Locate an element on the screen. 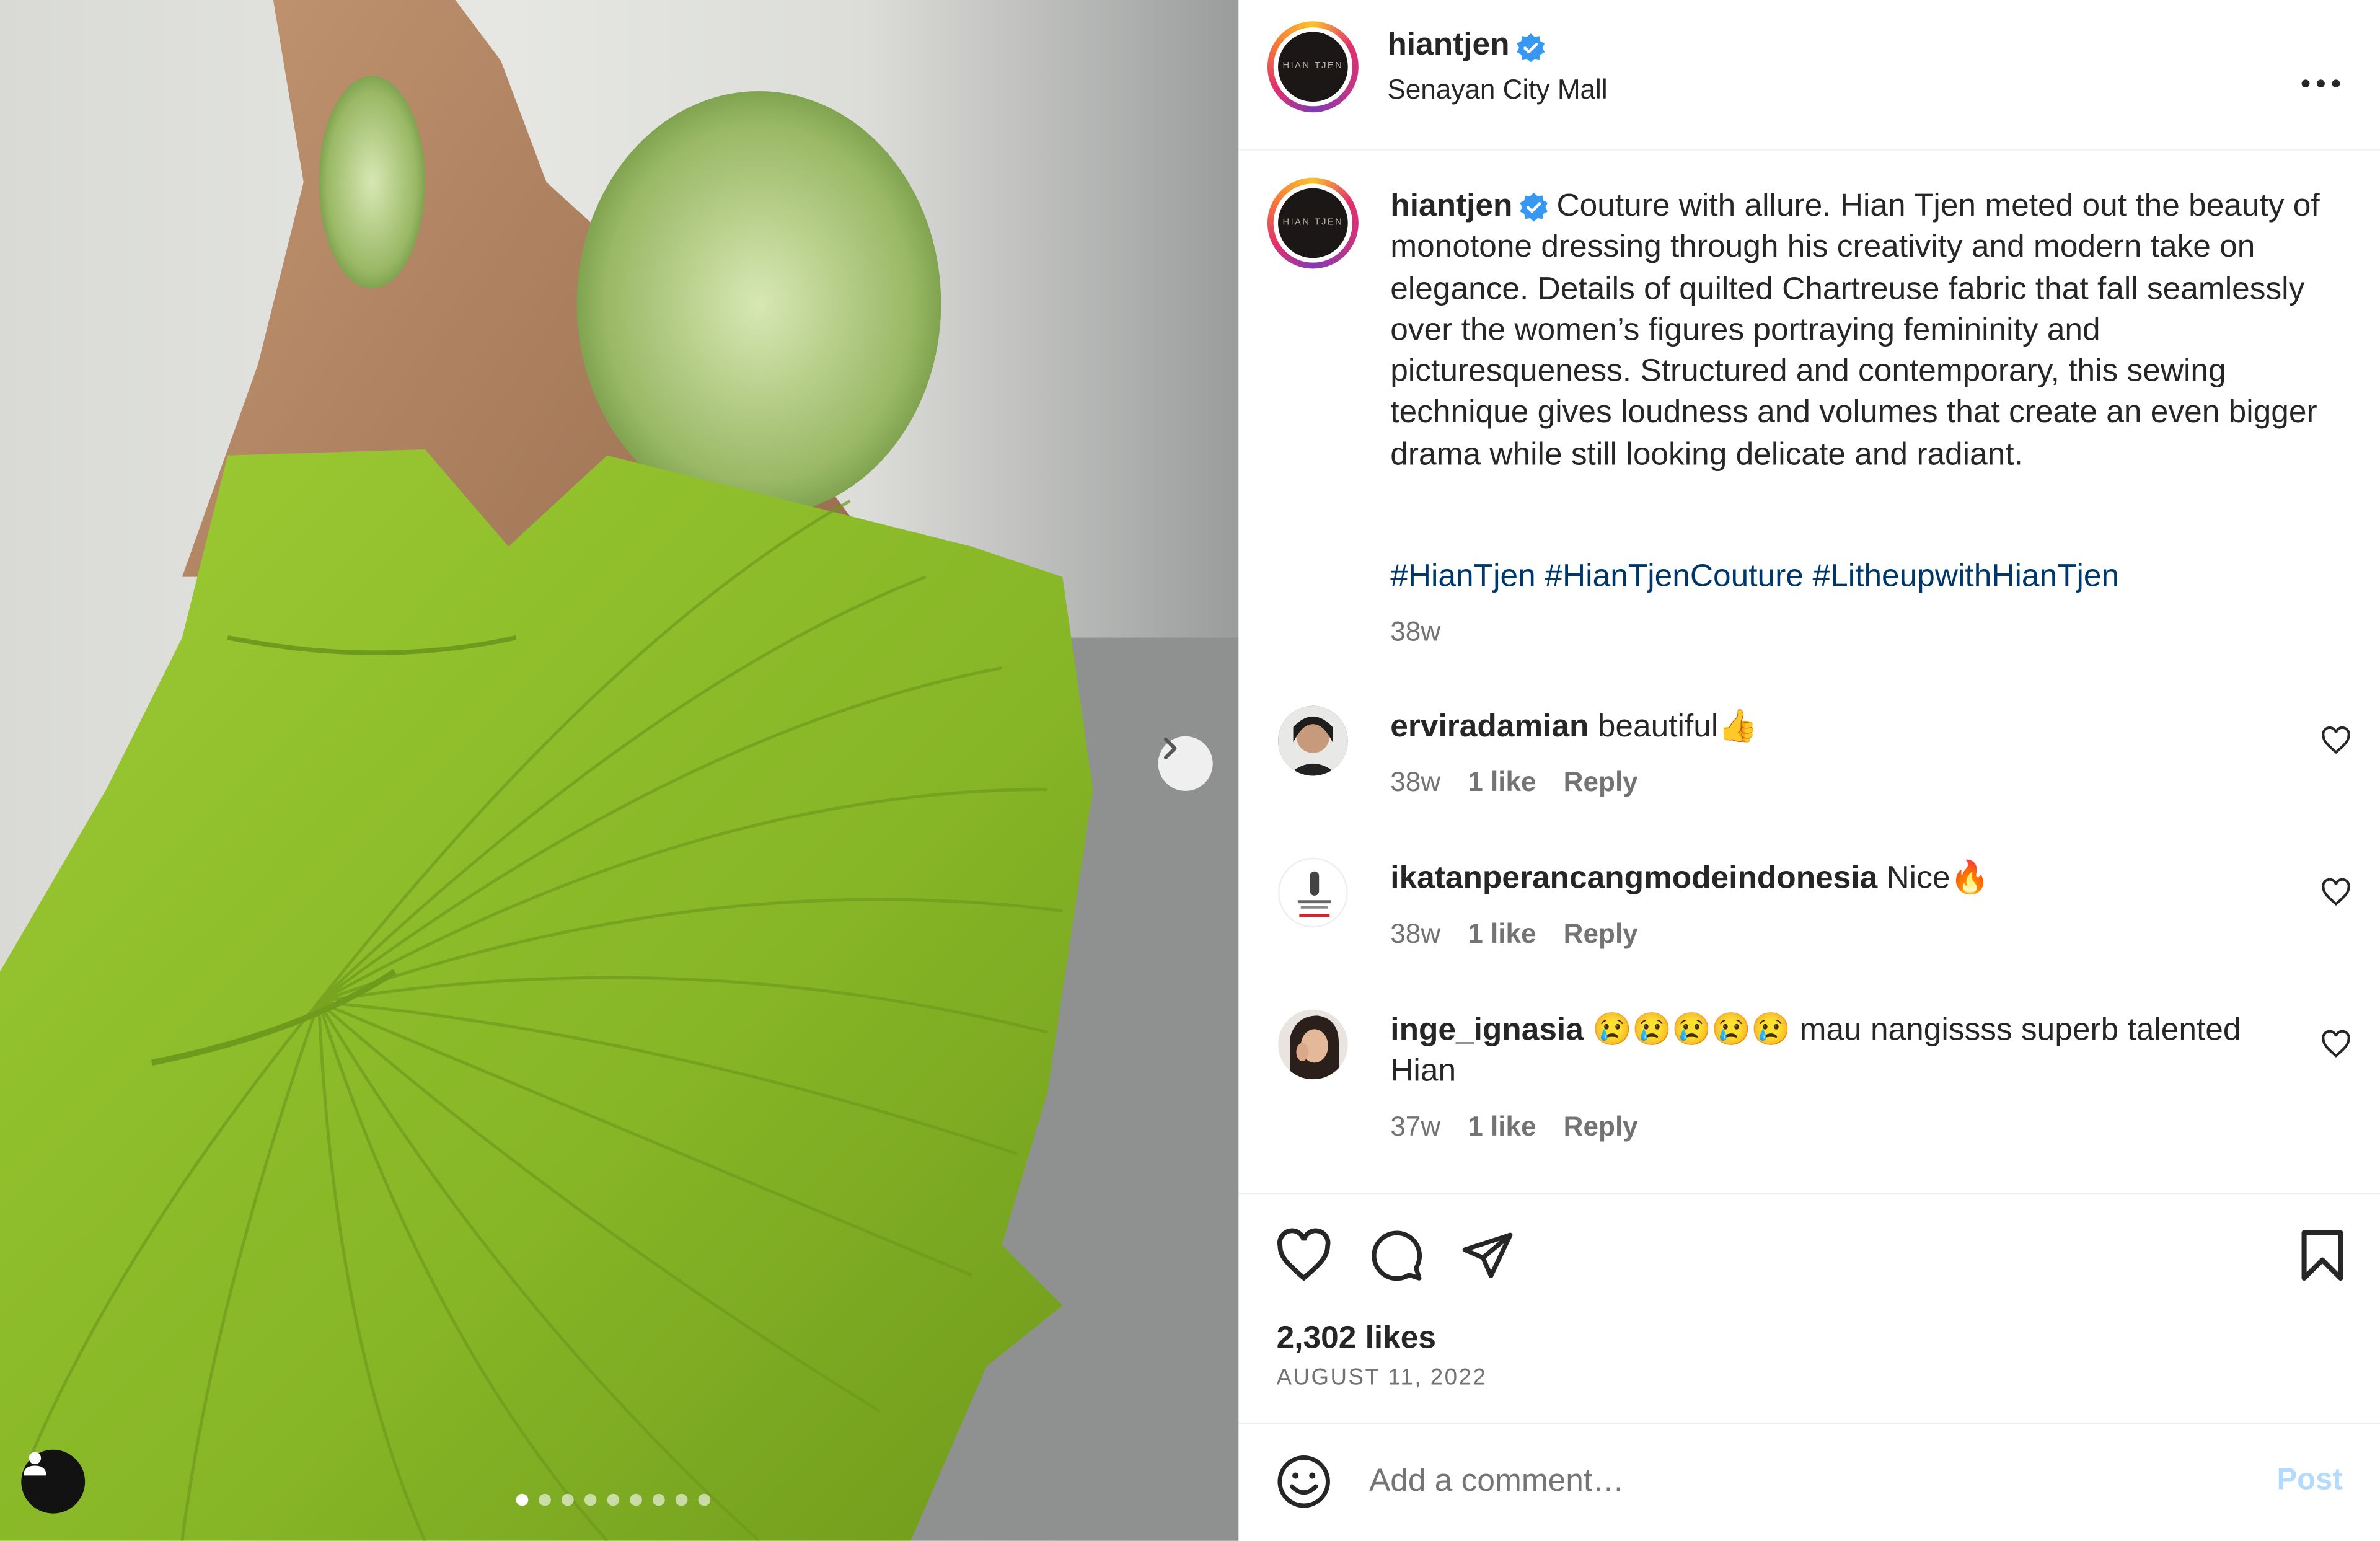  comment-text: Nice🔥 is located at coordinates (1938, 878).